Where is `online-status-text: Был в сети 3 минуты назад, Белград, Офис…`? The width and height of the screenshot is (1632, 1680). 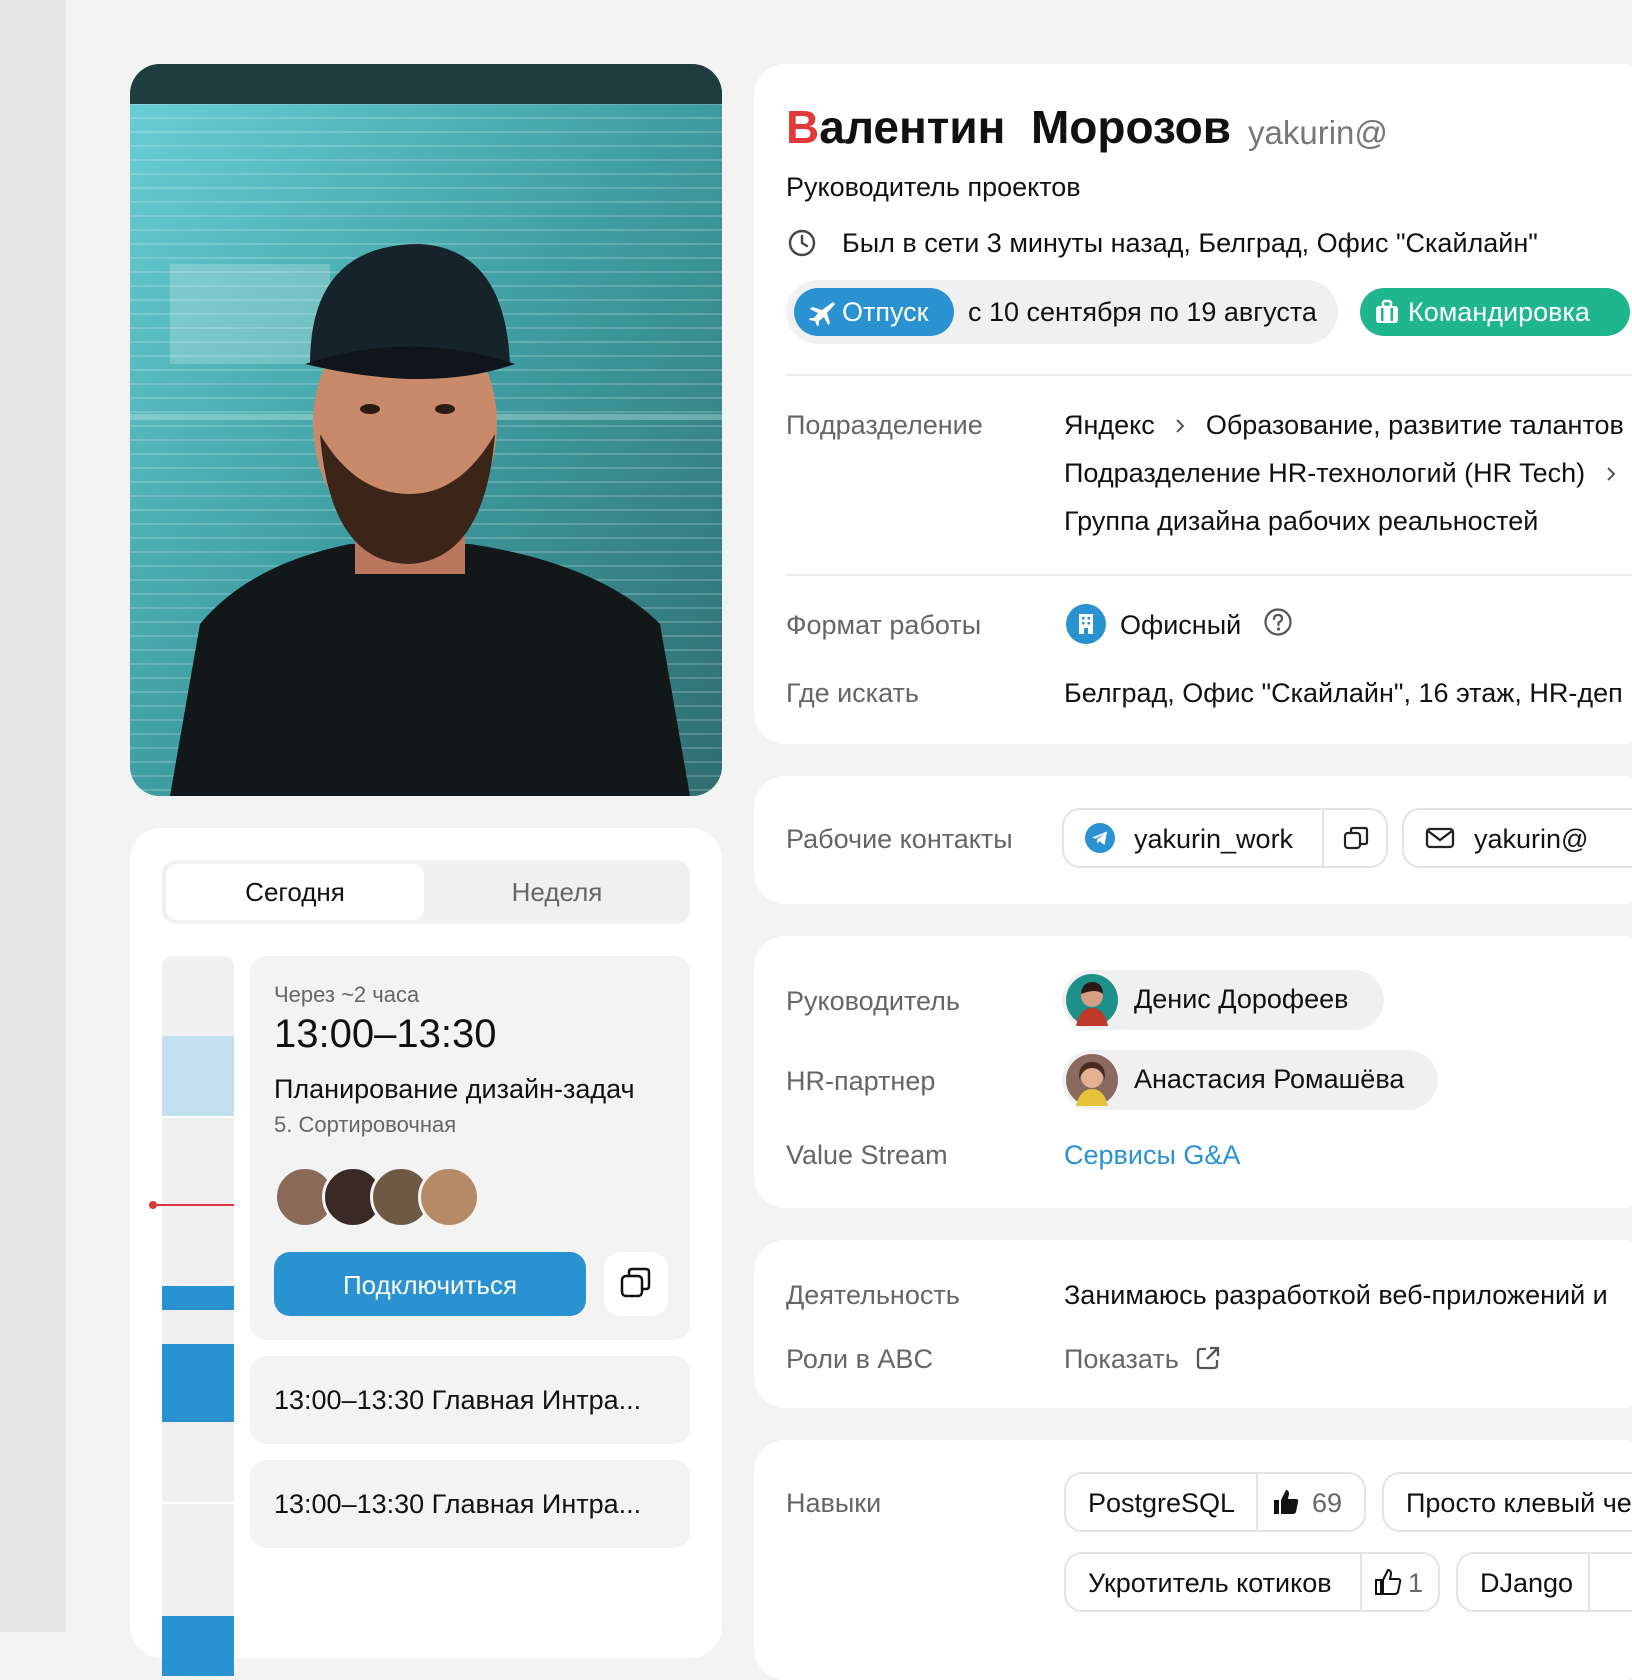 online-status-text: Был в сети 3 минуты назад, Белград, Офис… is located at coordinates (1190, 243).